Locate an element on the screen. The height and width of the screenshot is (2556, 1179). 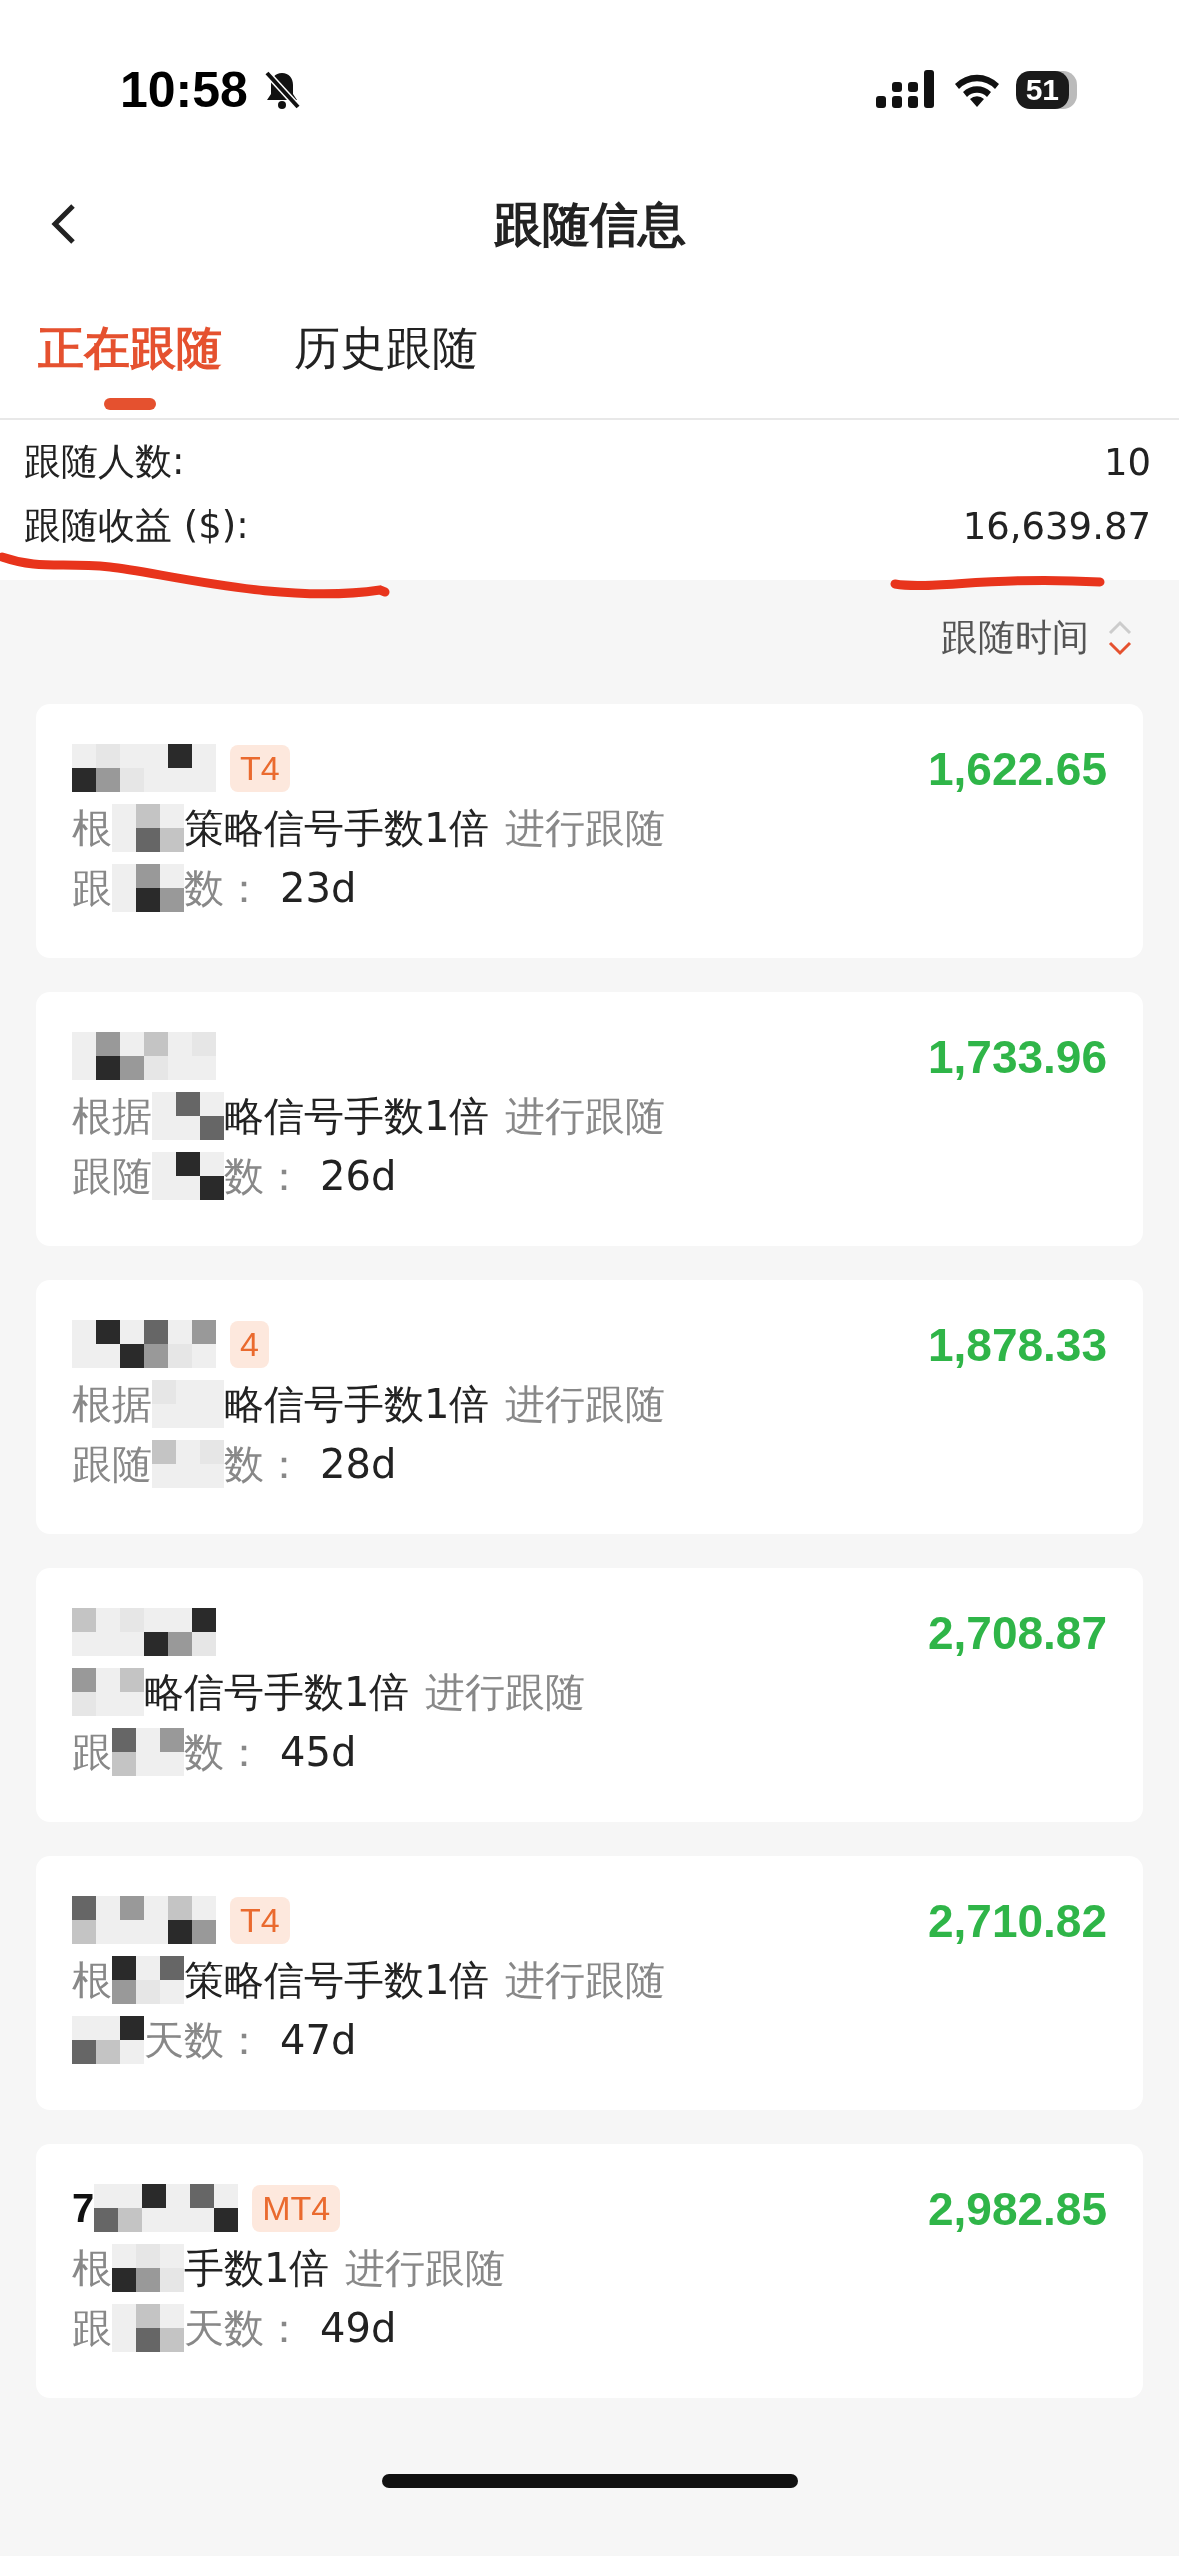
profit-amount: 1,733.96 is located at coordinates (1017, 1057).